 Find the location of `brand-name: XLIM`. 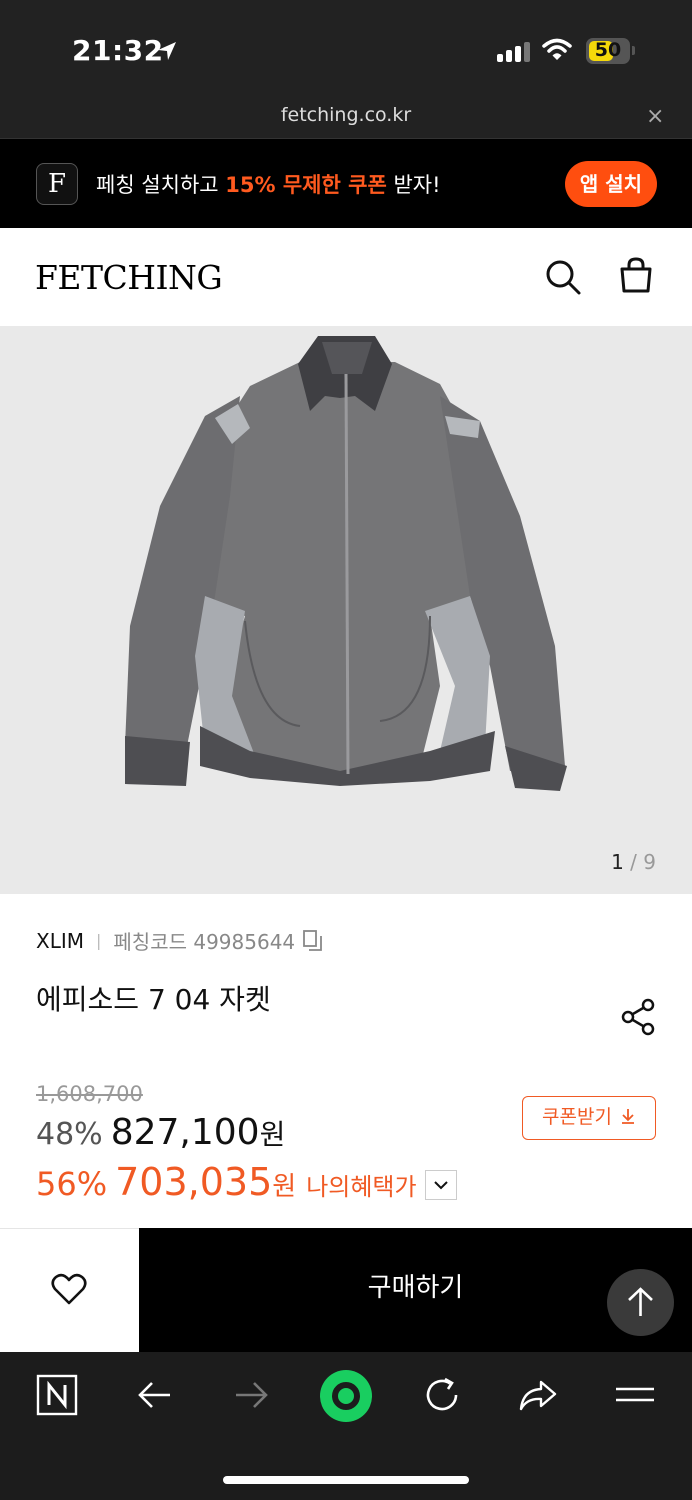

brand-name: XLIM is located at coordinates (60, 941).